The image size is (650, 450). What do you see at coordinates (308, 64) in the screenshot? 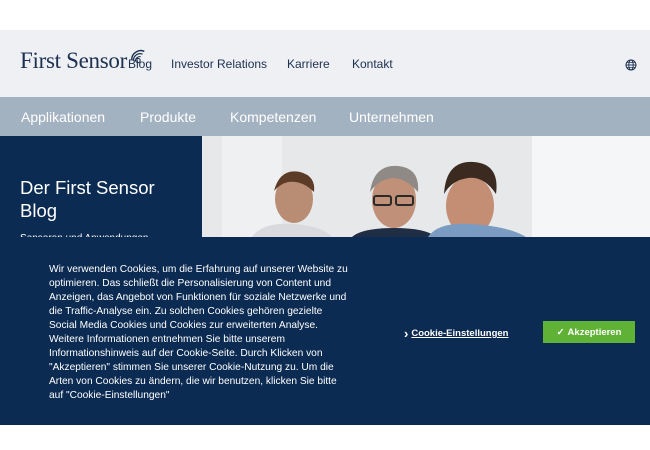
I see `top-nav-karriere: Karriere` at bounding box center [308, 64].